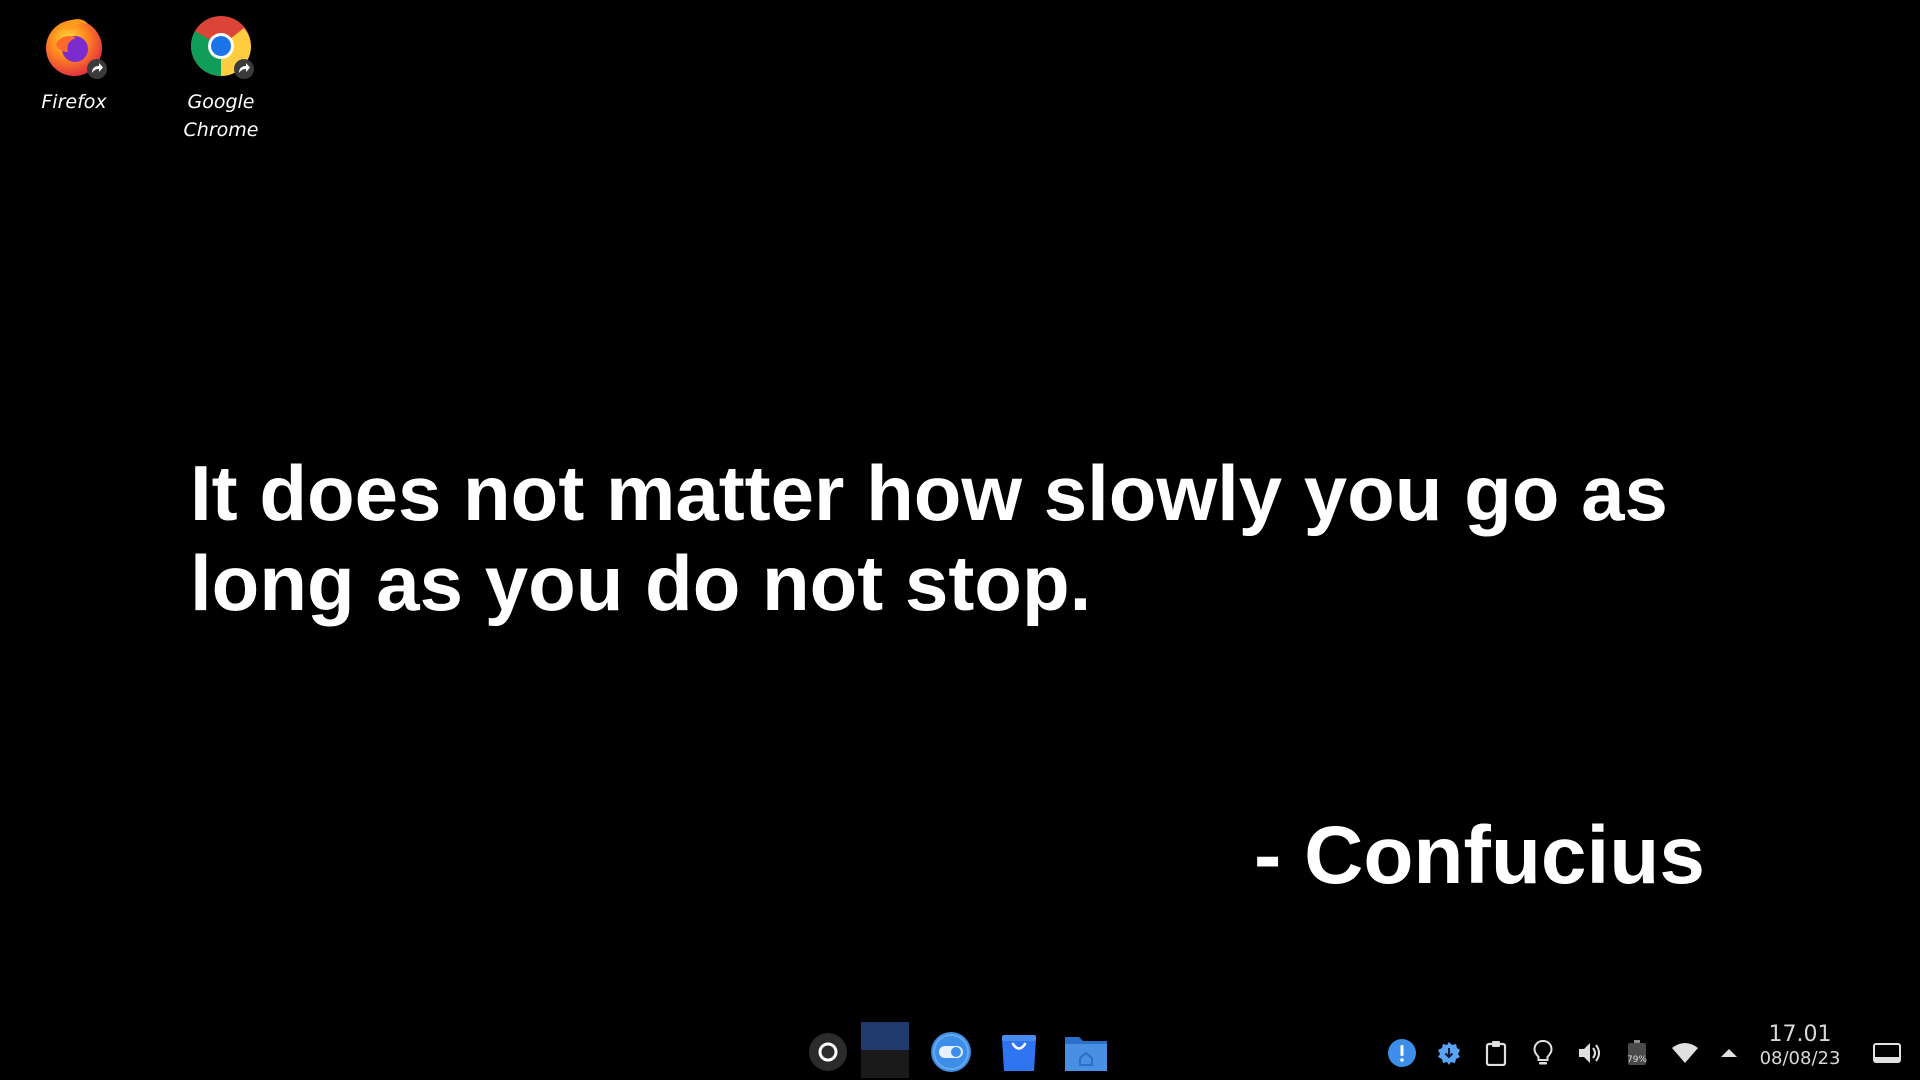 The image size is (1920, 1080). I want to click on settings-toggle-icon, so click(951, 1052).